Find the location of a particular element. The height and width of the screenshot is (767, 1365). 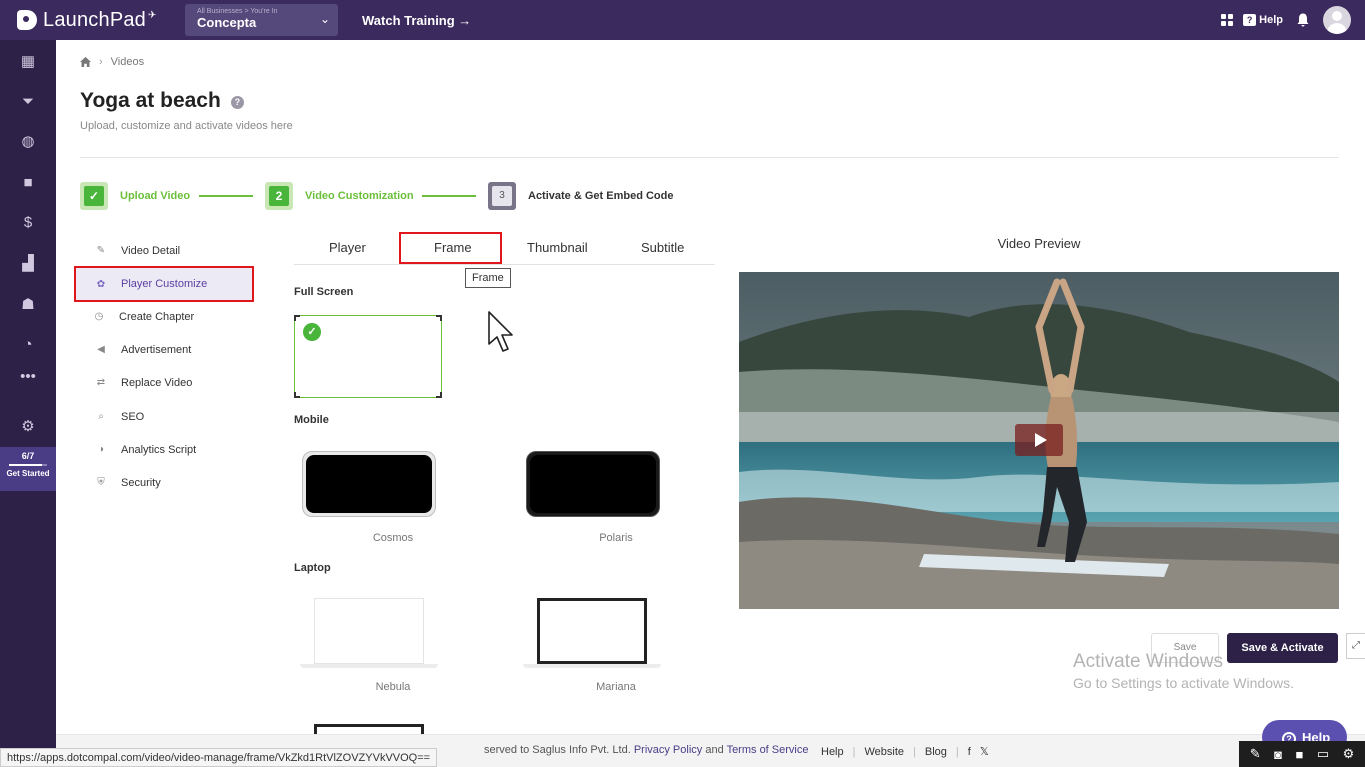

divider is located at coordinates (709, 157).